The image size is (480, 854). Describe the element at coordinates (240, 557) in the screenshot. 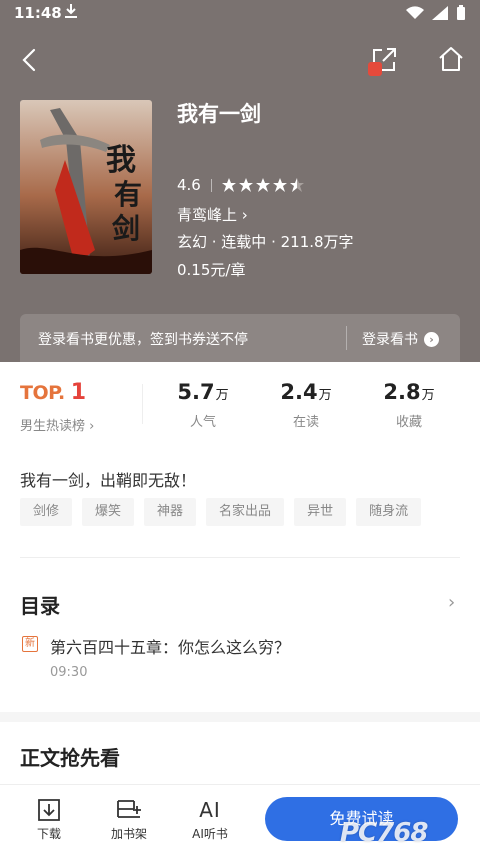

I see `section-divider` at that location.